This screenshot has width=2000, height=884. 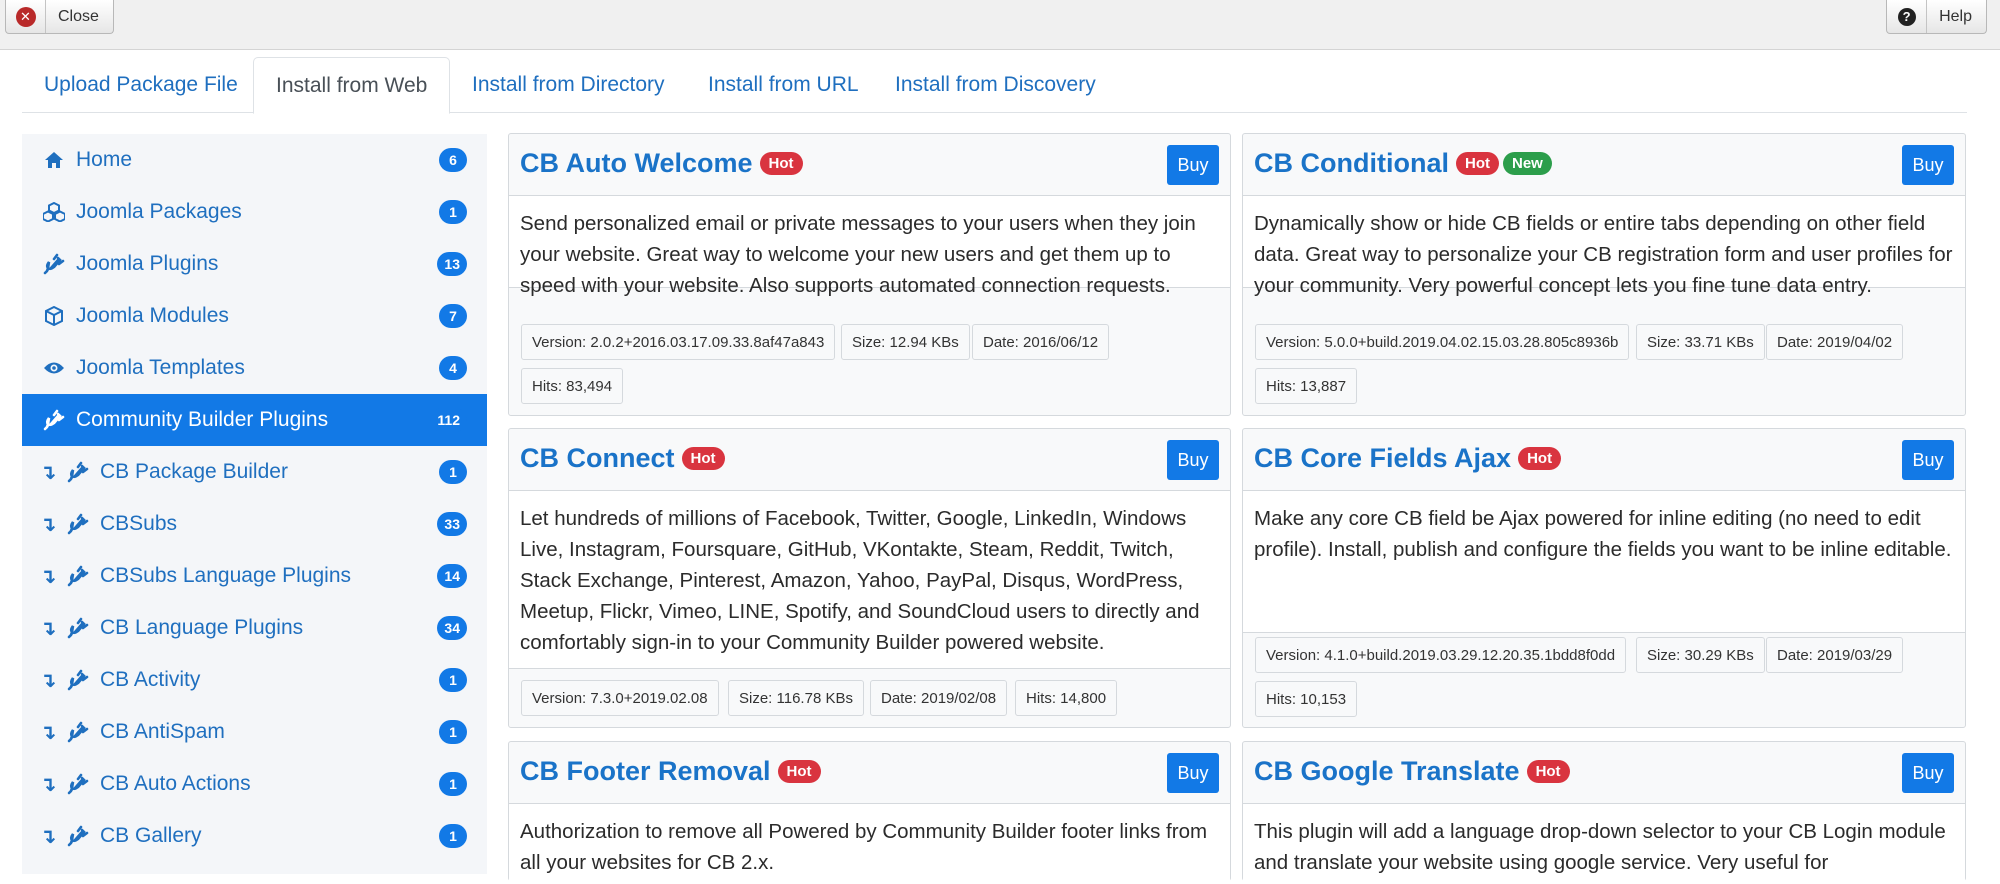 I want to click on sidebar-item-home: Home 6, so click(x=254, y=160).